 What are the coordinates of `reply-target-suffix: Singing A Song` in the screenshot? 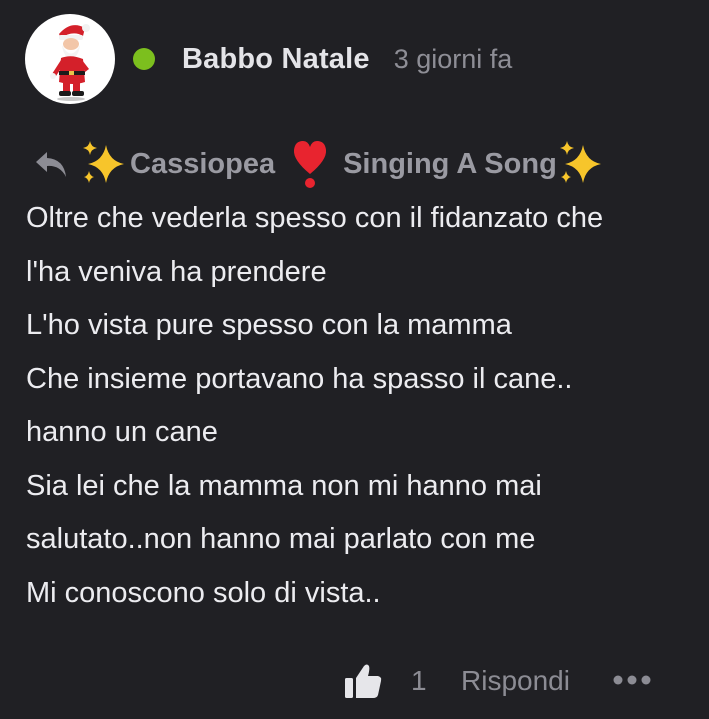 It's located at (450, 163).